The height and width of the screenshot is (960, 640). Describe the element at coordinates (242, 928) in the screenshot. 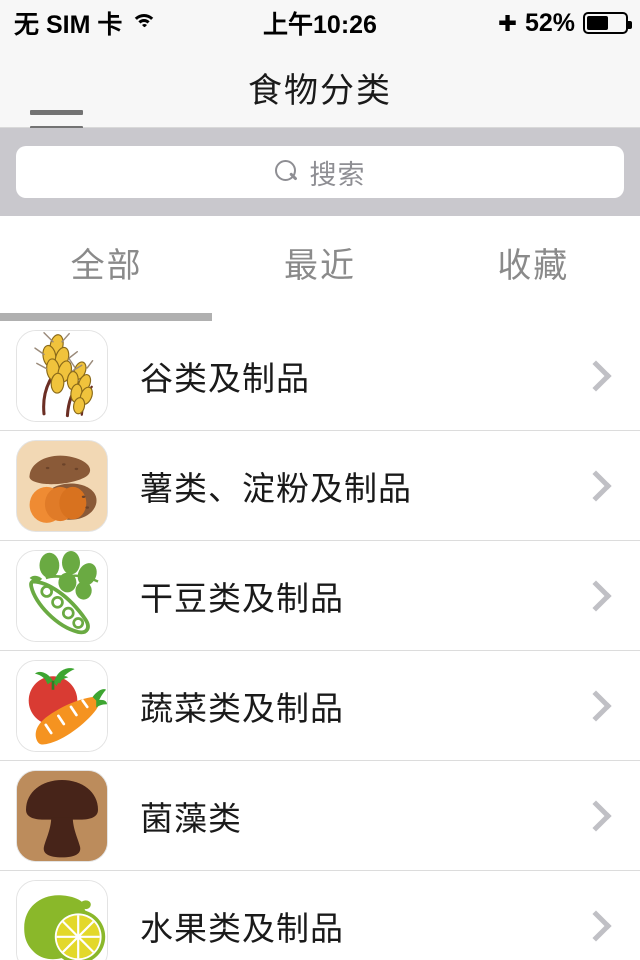

I see `list-item-label: 水果类及制品` at that location.